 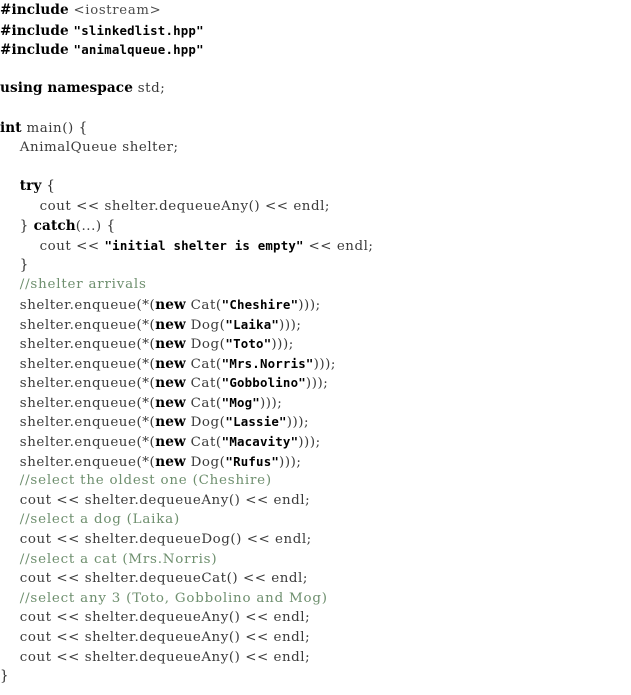 I want to click on code-line: #include "slinkedlist.hpp", so click(x=315, y=31).